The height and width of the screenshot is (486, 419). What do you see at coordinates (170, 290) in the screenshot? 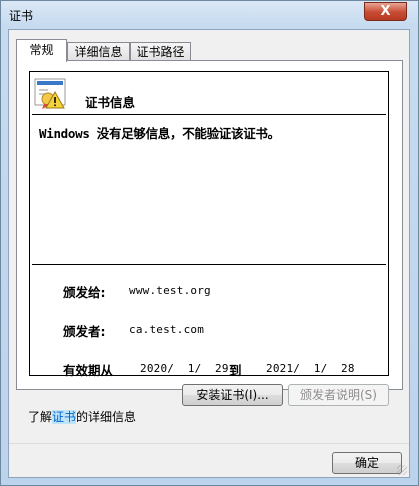
I see `issued-to-value: www.test.org` at bounding box center [170, 290].